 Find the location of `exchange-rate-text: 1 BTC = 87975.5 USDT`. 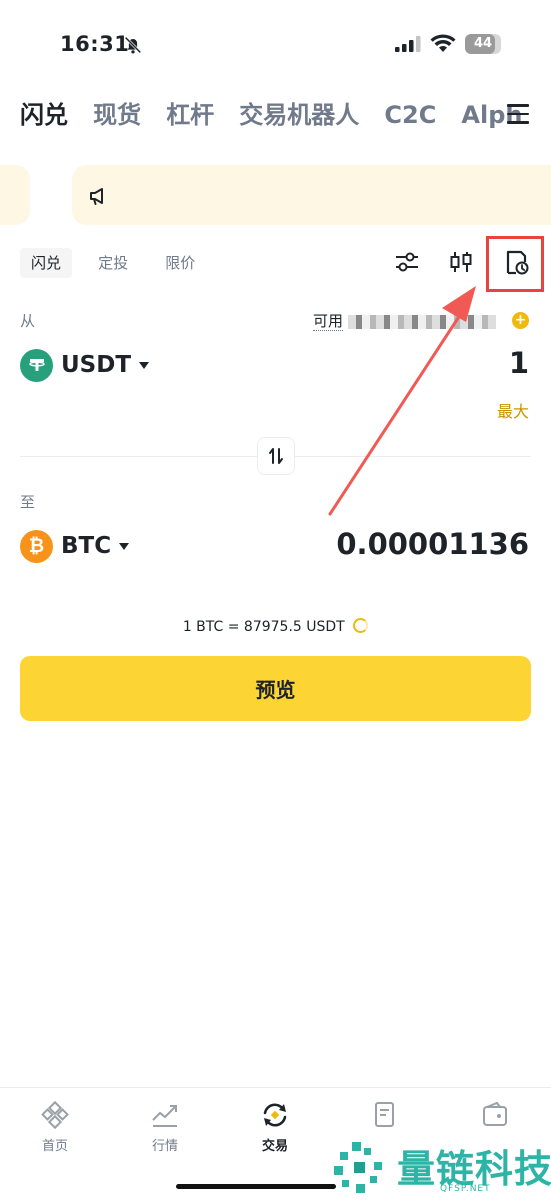

exchange-rate-text: 1 BTC = 87975.5 USDT is located at coordinates (263, 627).